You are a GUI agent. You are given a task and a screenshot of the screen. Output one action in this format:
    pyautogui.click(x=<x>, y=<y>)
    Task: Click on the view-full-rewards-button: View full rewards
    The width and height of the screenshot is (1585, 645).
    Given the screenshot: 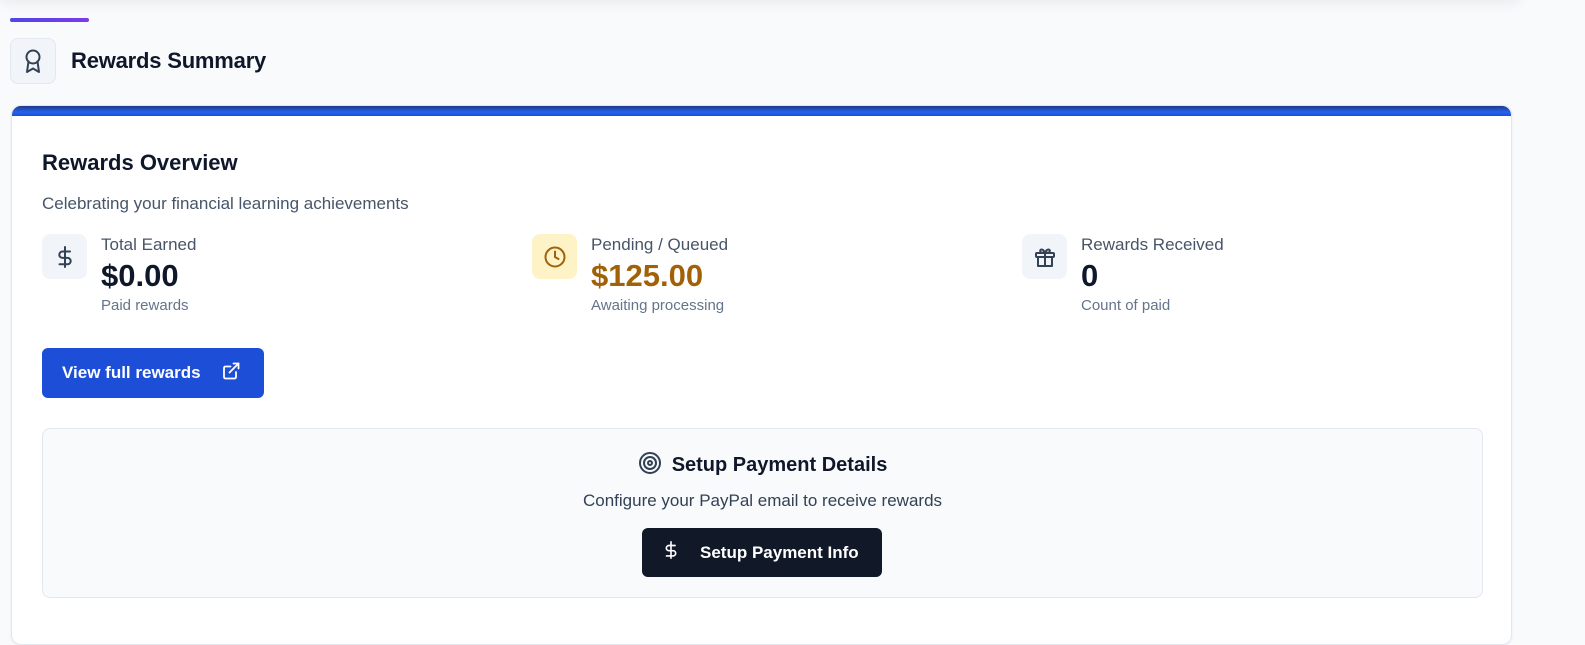 What is the action you would take?
    pyautogui.click(x=153, y=373)
    